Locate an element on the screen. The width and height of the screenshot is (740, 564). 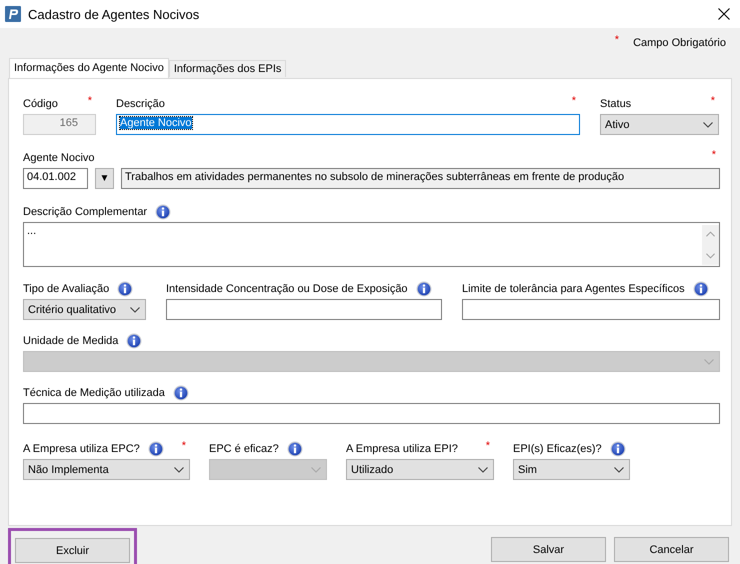
scrollbar is located at coordinates (710, 245).